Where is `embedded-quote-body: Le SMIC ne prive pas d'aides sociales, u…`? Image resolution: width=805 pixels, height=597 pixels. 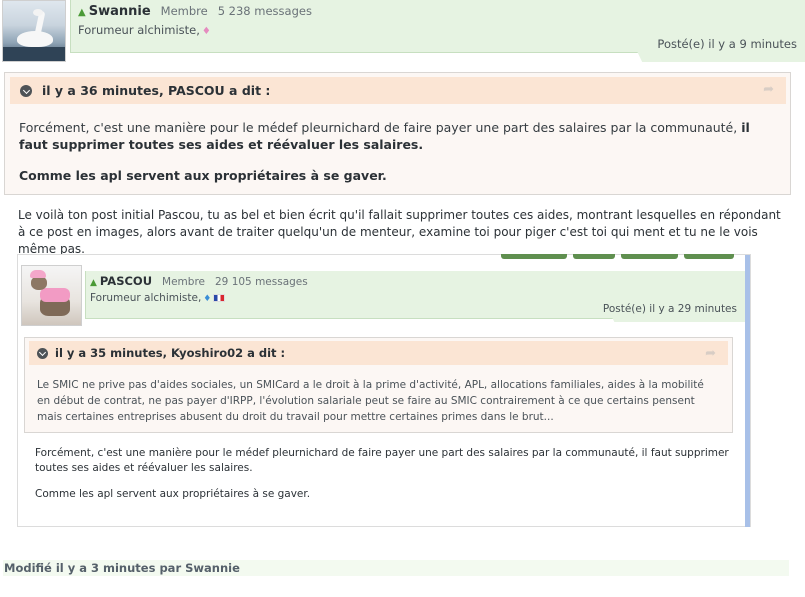 embedded-quote-body: Le SMIC ne prive pas d'aides sociales, u… is located at coordinates (370, 401).